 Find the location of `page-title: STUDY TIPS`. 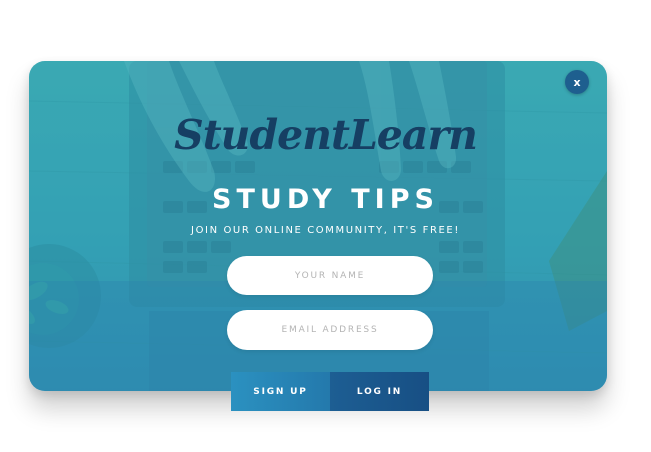

page-title: STUDY TIPS is located at coordinates (325, 199).